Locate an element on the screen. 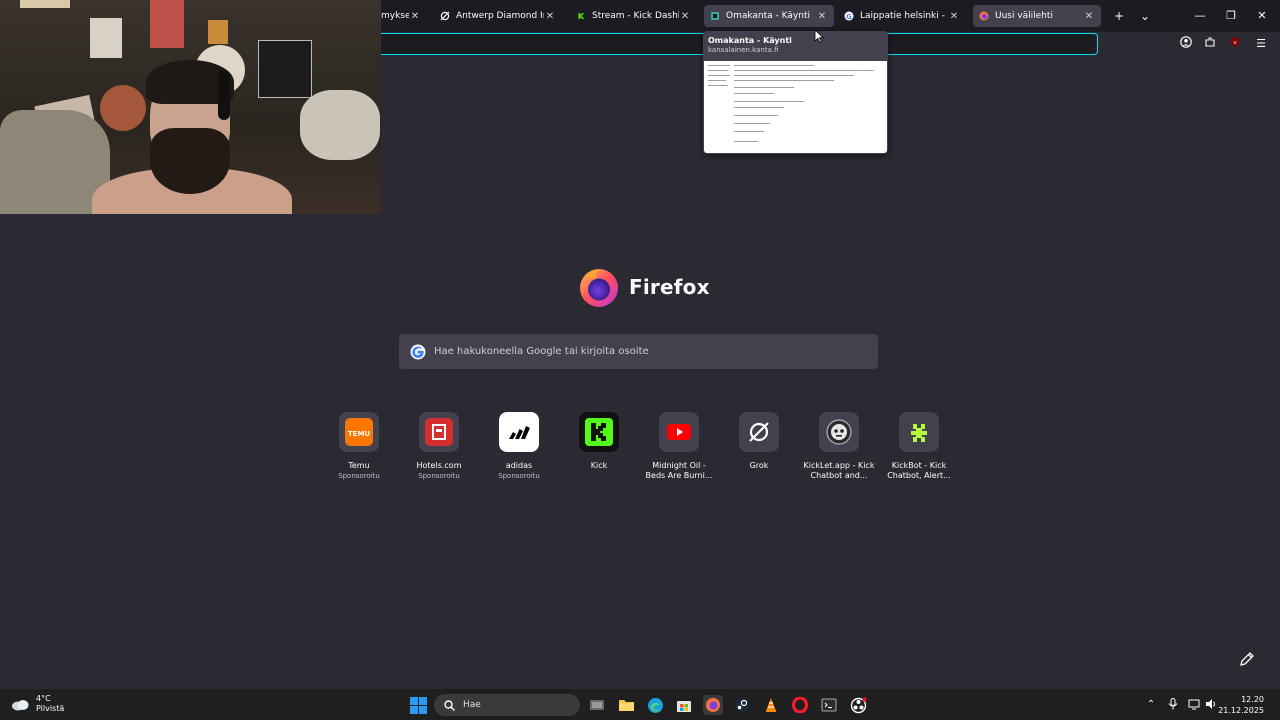 The image size is (1280, 720). windows-start-icon is located at coordinates (418, 705).